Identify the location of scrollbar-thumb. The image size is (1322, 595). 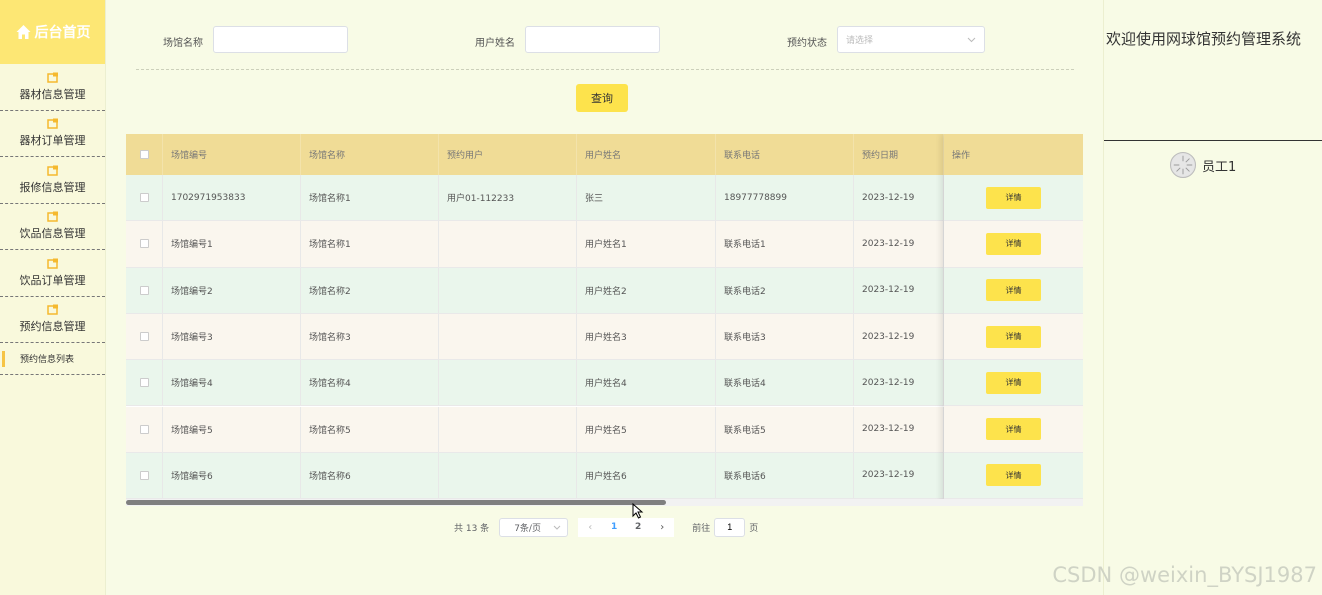
(396, 502).